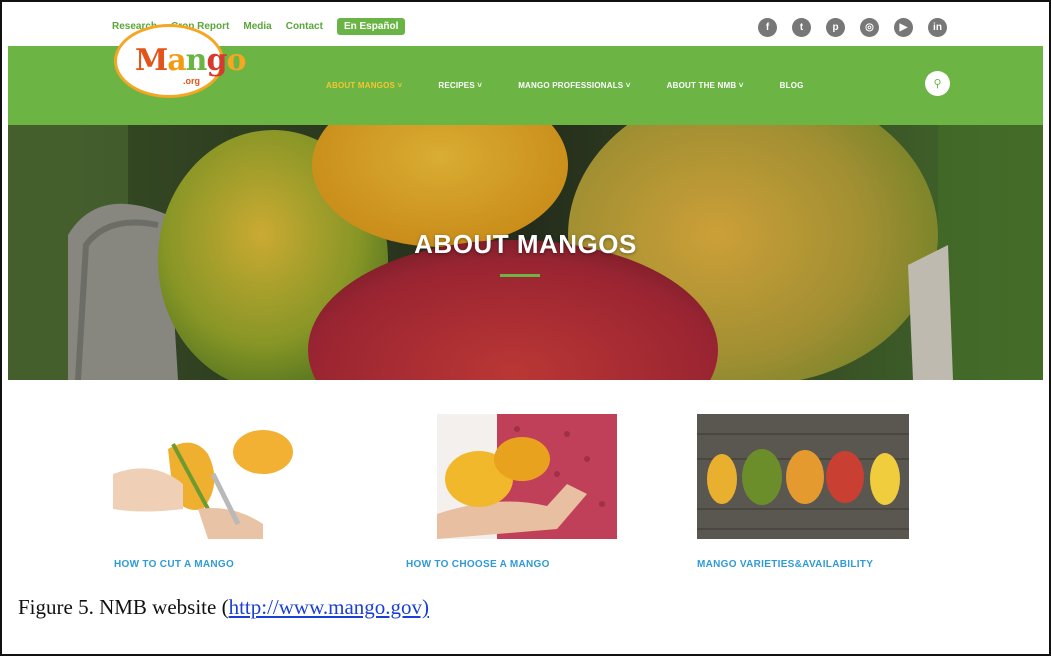 The width and height of the screenshot is (1051, 656). Describe the element at coordinates (478, 564) in the screenshot. I see `how-to-choose-link: HOW TO CHOOSE A MANGO` at that location.